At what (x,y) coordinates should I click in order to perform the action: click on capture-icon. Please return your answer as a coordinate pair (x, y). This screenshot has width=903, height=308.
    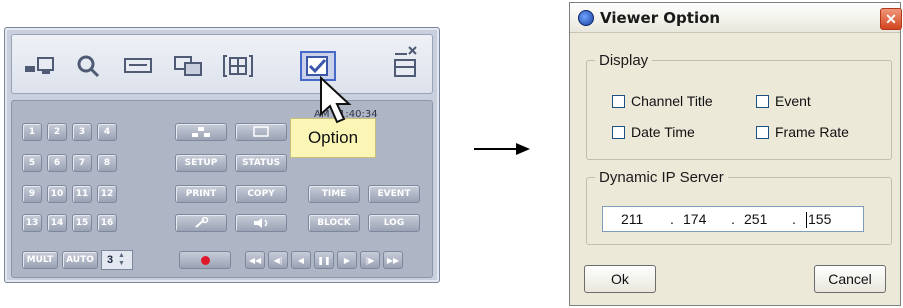
    Looking at the image, I should click on (188, 66).